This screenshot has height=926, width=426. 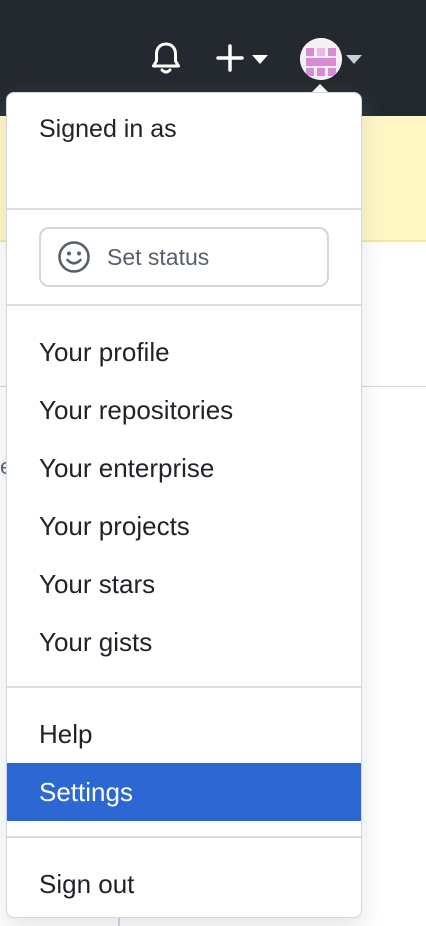 What do you see at coordinates (108, 129) in the screenshot?
I see `signed-in-label: Signed in as` at bounding box center [108, 129].